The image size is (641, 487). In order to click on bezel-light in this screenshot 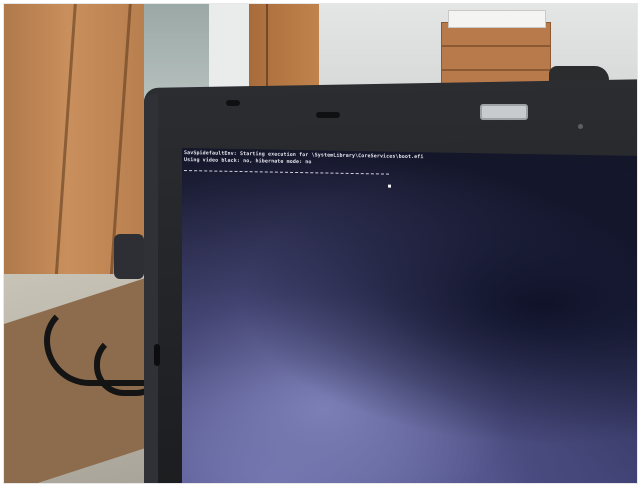, I will do `click(504, 112)`.